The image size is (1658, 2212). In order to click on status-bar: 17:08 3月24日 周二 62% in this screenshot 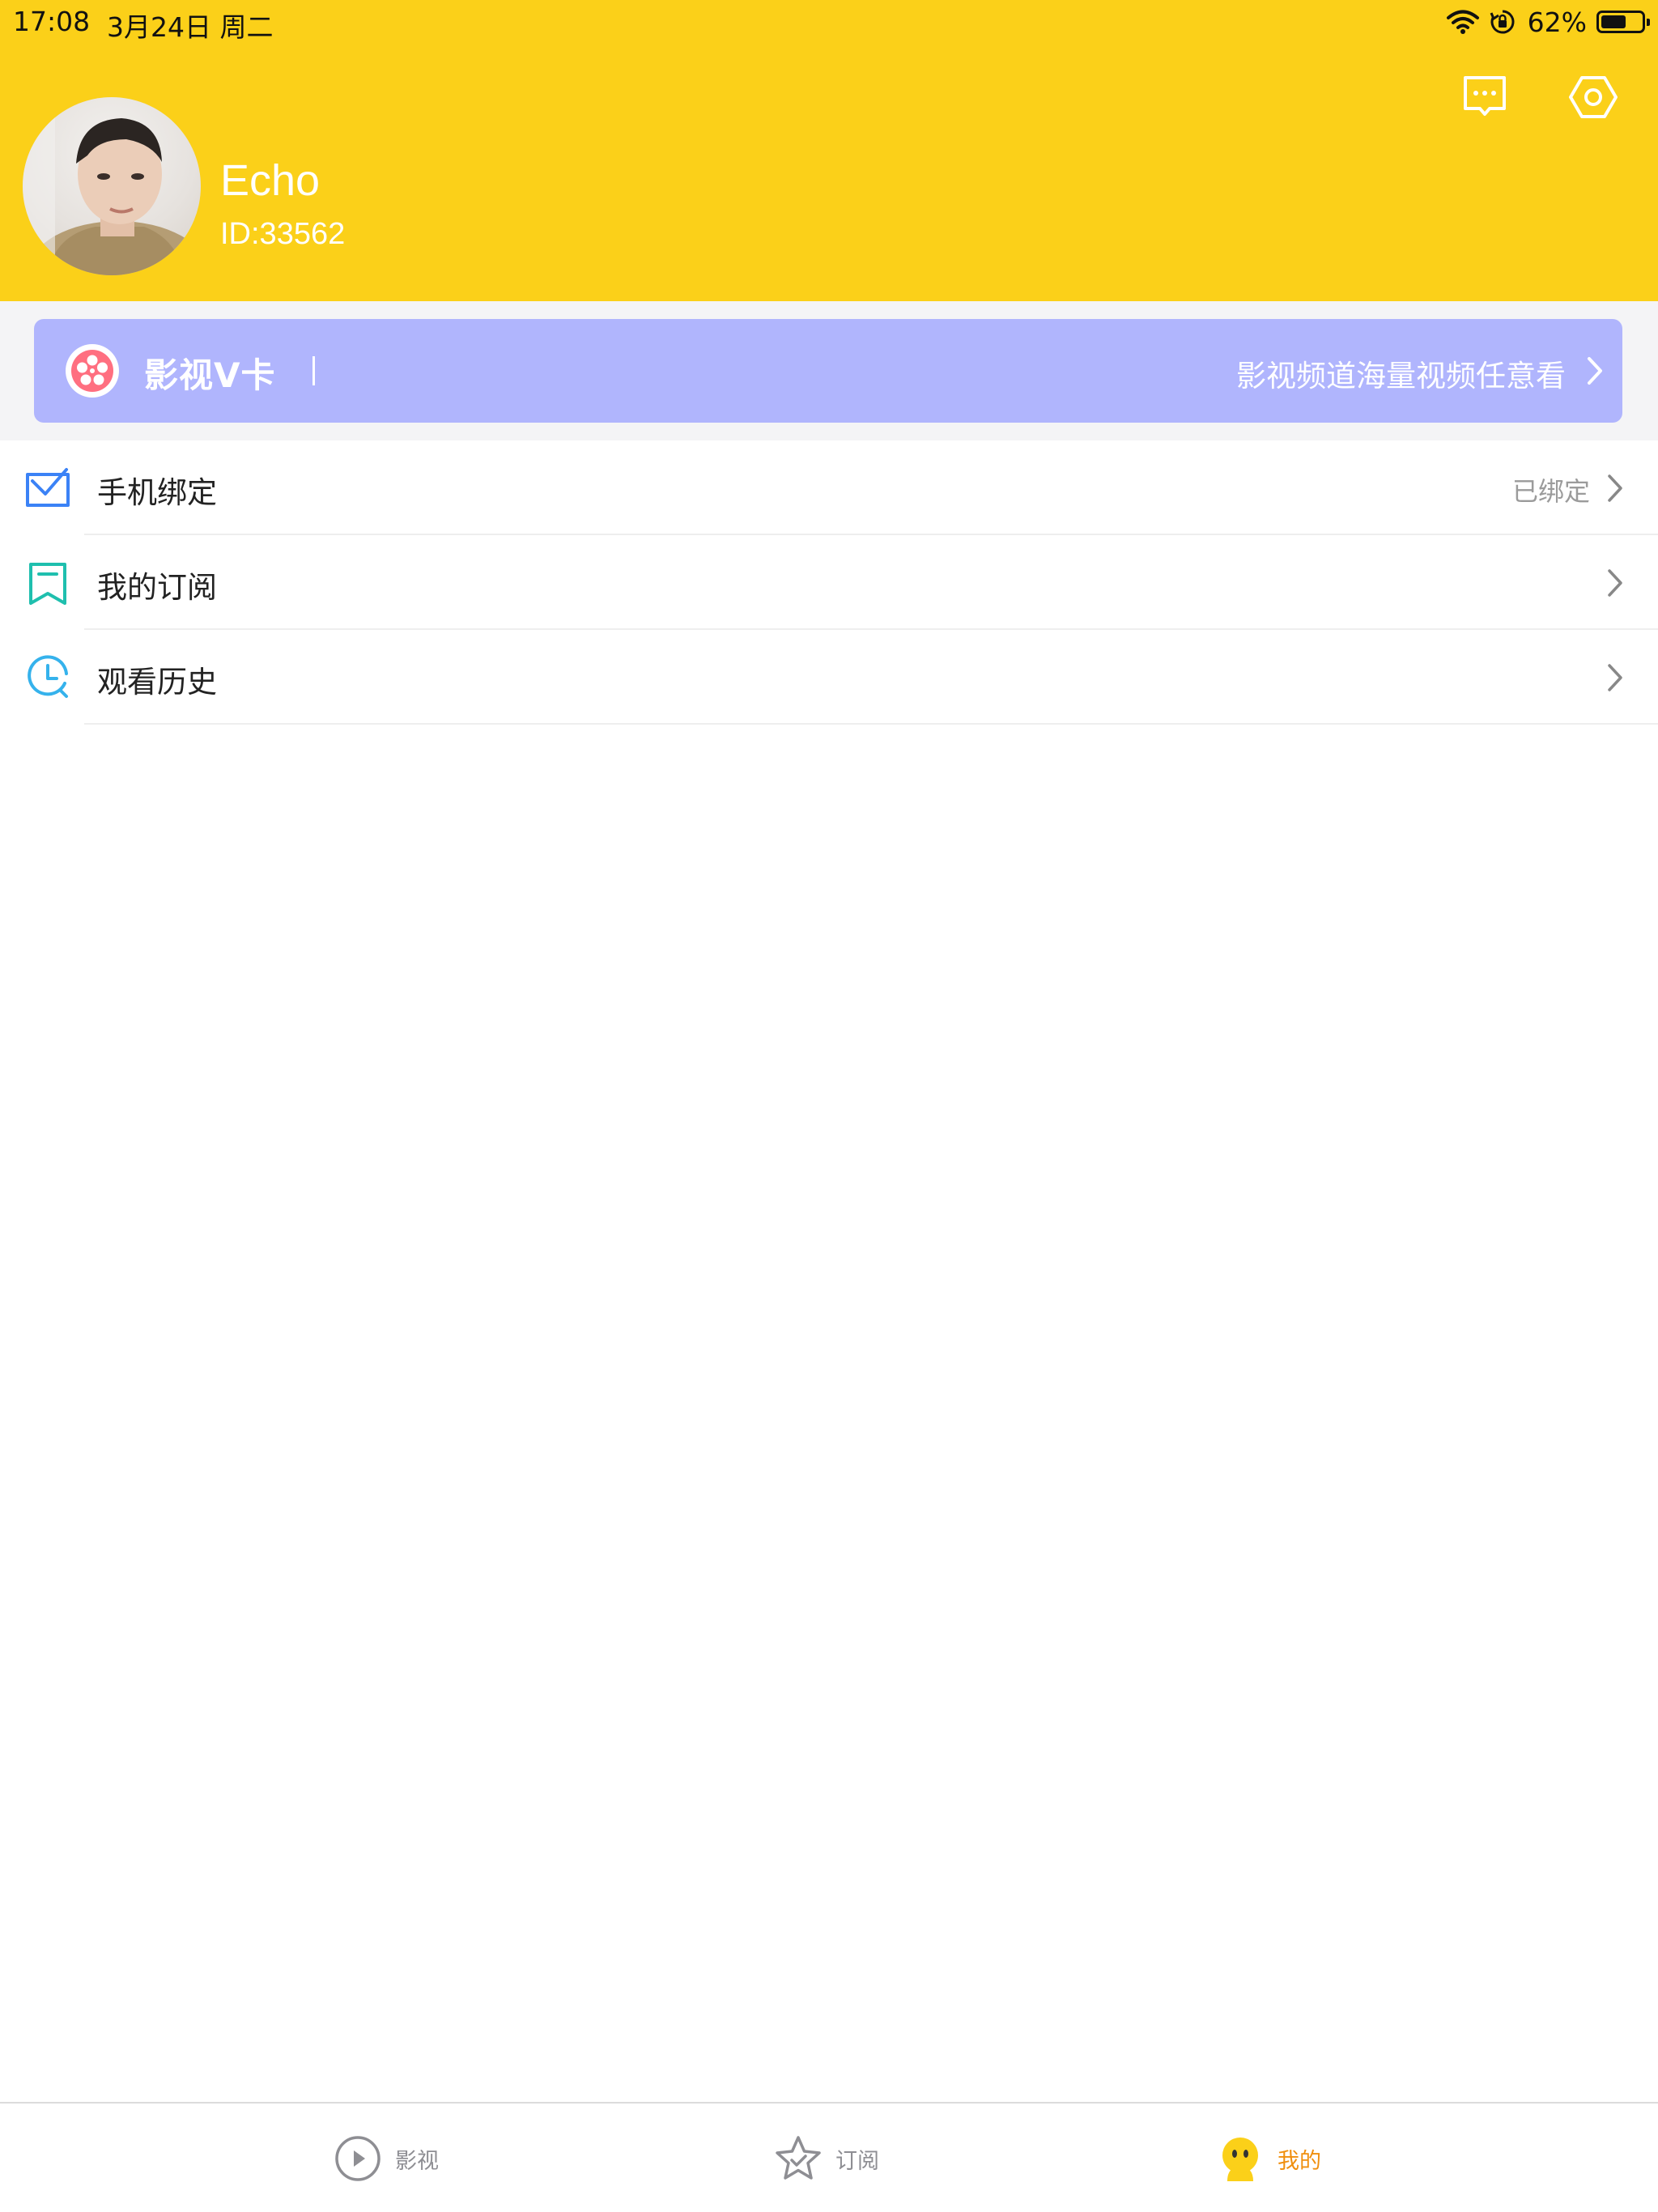, I will do `click(829, 22)`.